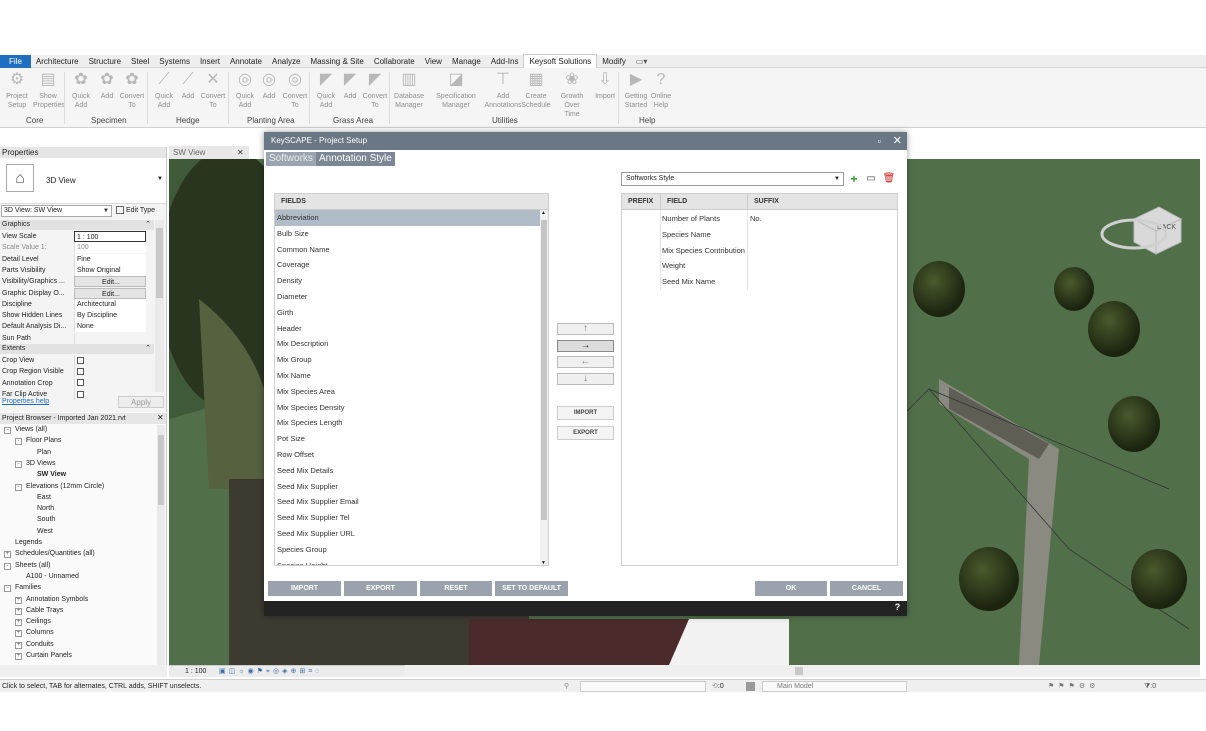 This screenshot has height=731, width=1206. Describe the element at coordinates (110, 259) in the screenshot. I see `property-value: Fine` at that location.